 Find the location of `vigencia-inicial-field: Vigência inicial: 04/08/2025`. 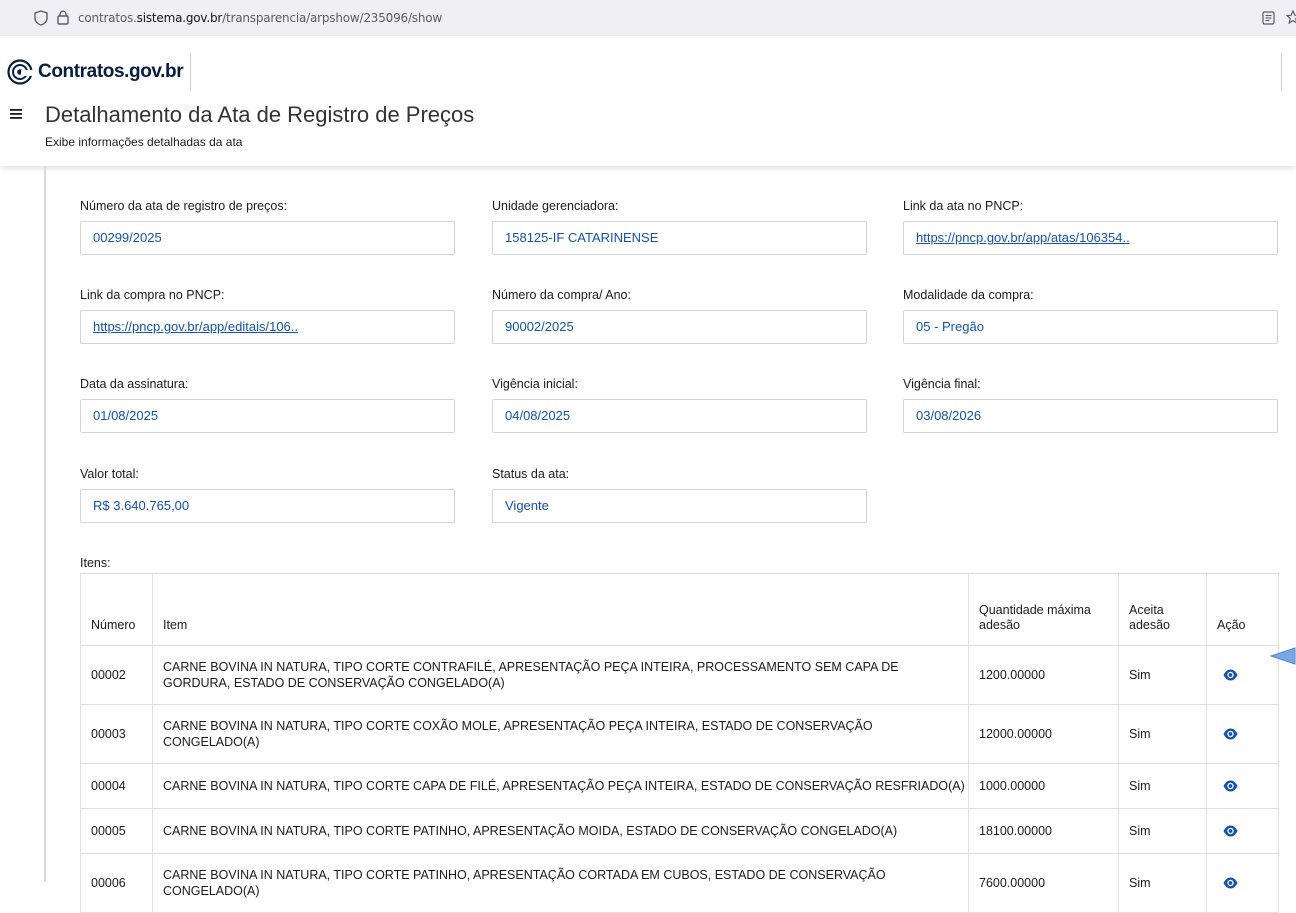

vigencia-inicial-field: Vigência inicial: 04/08/2025 is located at coordinates (679, 404).